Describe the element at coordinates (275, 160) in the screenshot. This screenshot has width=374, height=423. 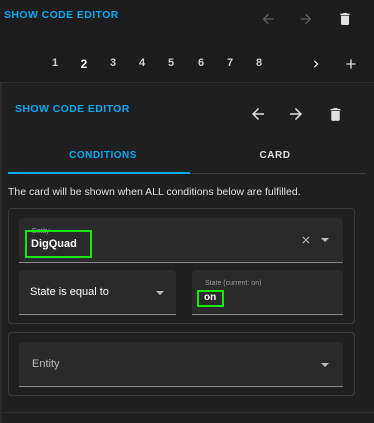
I see `tab-card: CARD` at that location.